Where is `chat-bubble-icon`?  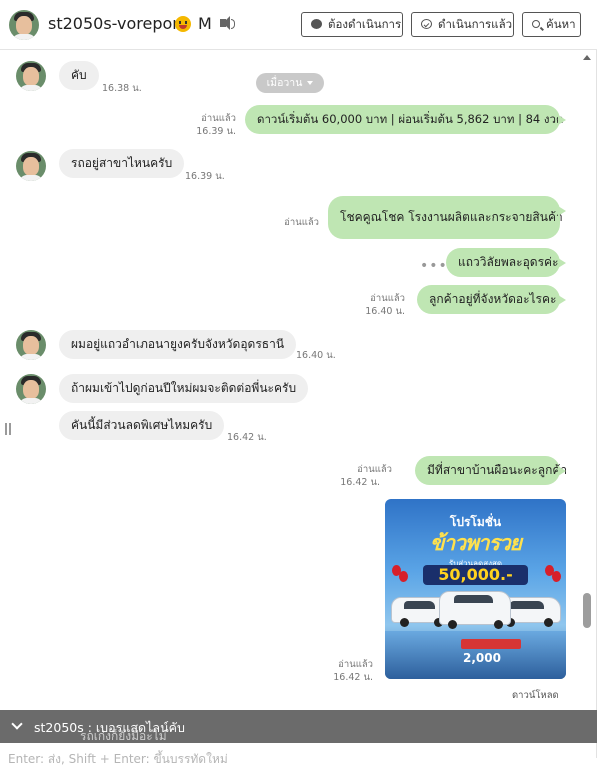
chat-bubble-icon is located at coordinates (316, 24).